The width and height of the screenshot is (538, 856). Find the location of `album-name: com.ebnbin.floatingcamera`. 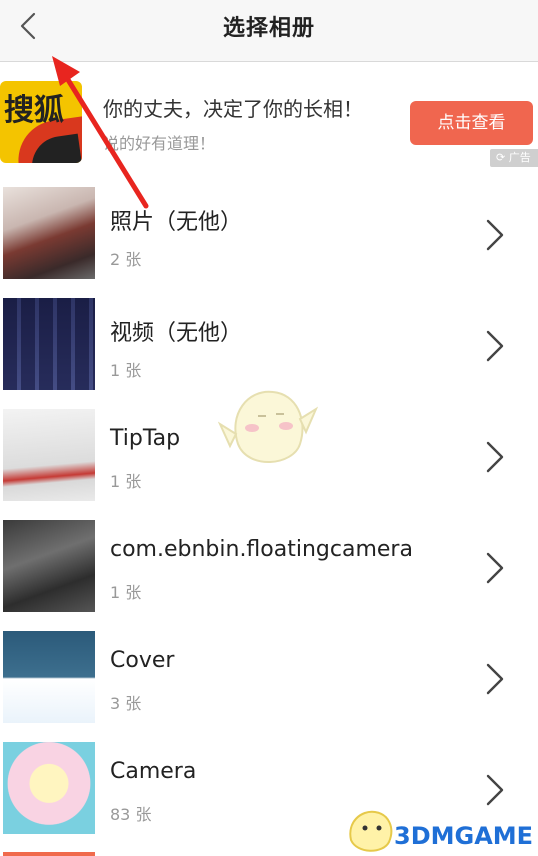

album-name: com.ebnbin.floatingcamera is located at coordinates (261, 549).